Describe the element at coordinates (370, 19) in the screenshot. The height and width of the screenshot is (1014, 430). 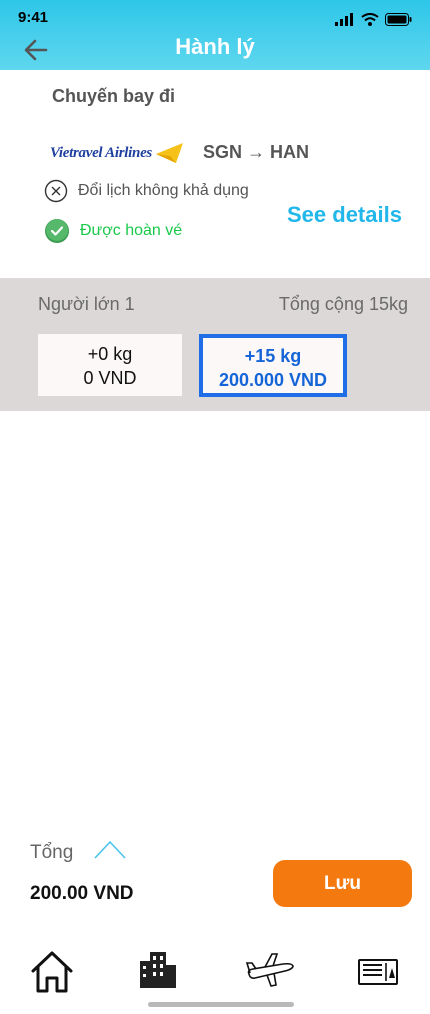
I see `wifi-icon` at that location.